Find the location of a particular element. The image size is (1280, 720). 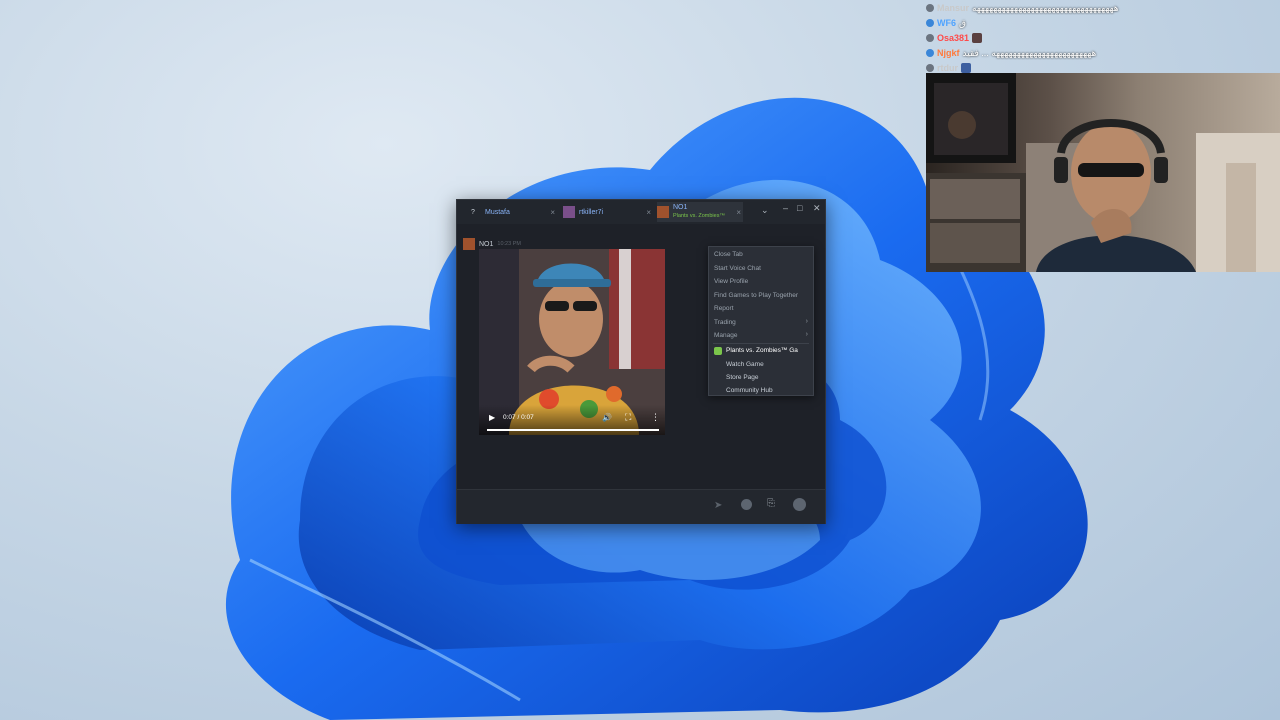

menu-item-watch-game: Watch Game is located at coordinates (745, 364).